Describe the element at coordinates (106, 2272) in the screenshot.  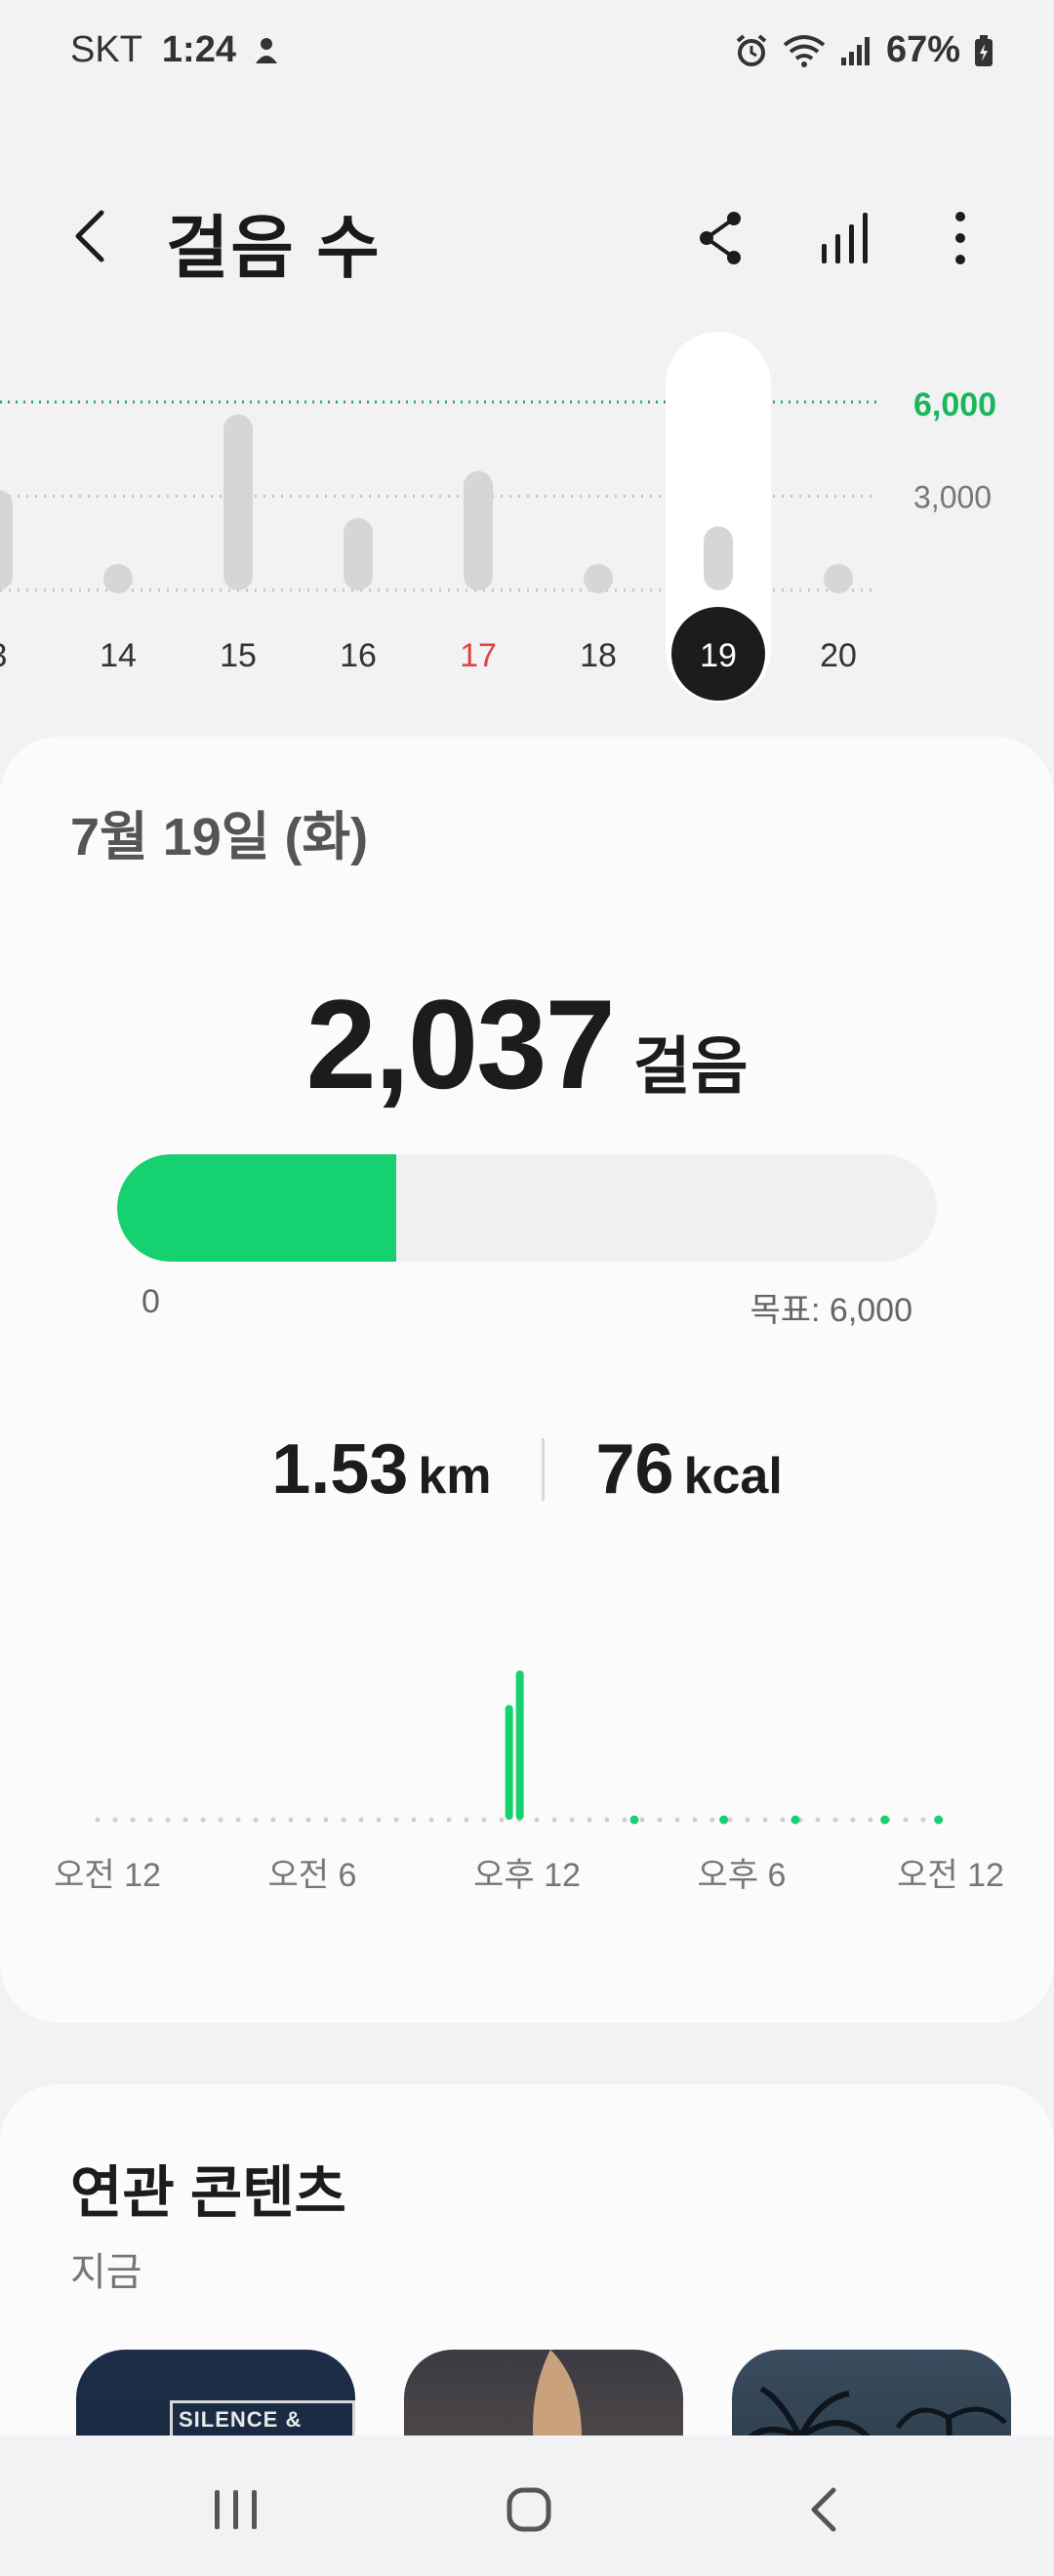
I see `related-subtitle: 지금` at that location.